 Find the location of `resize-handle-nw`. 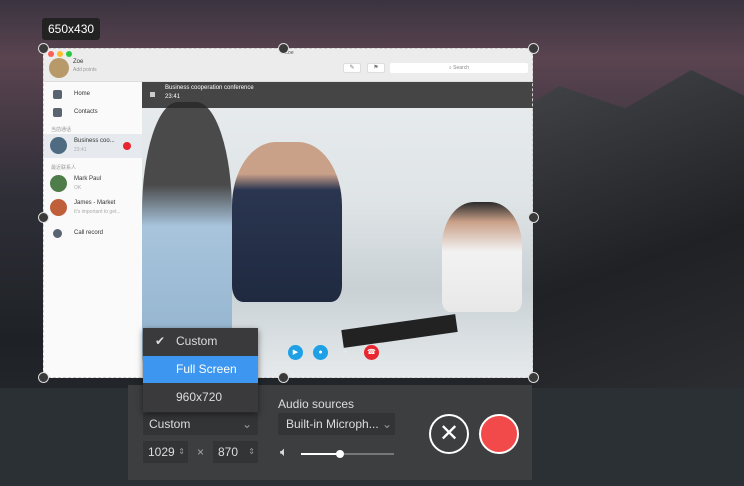

resize-handle-nw is located at coordinates (43, 48).